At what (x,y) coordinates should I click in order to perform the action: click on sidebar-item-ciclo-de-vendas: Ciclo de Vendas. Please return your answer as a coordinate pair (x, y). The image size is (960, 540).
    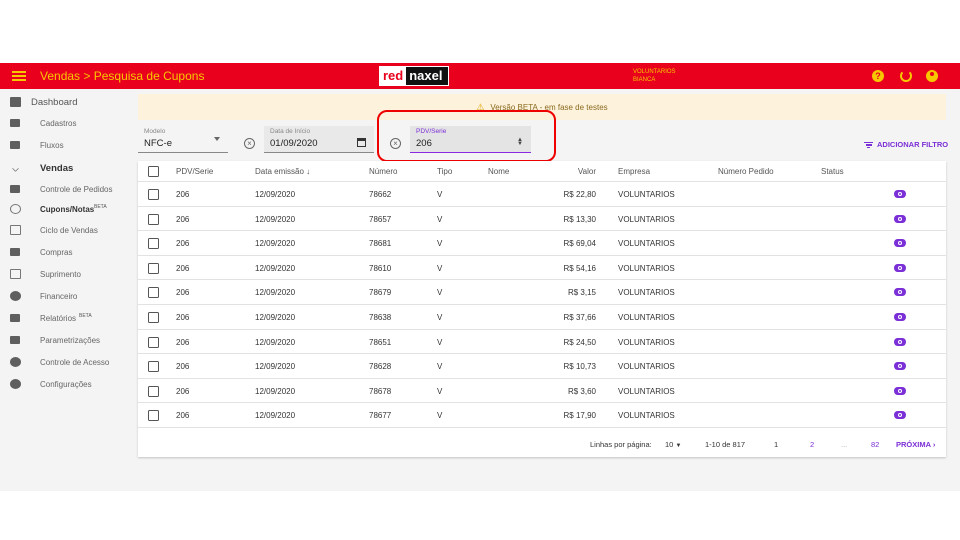
    Looking at the image, I should click on (68, 230).